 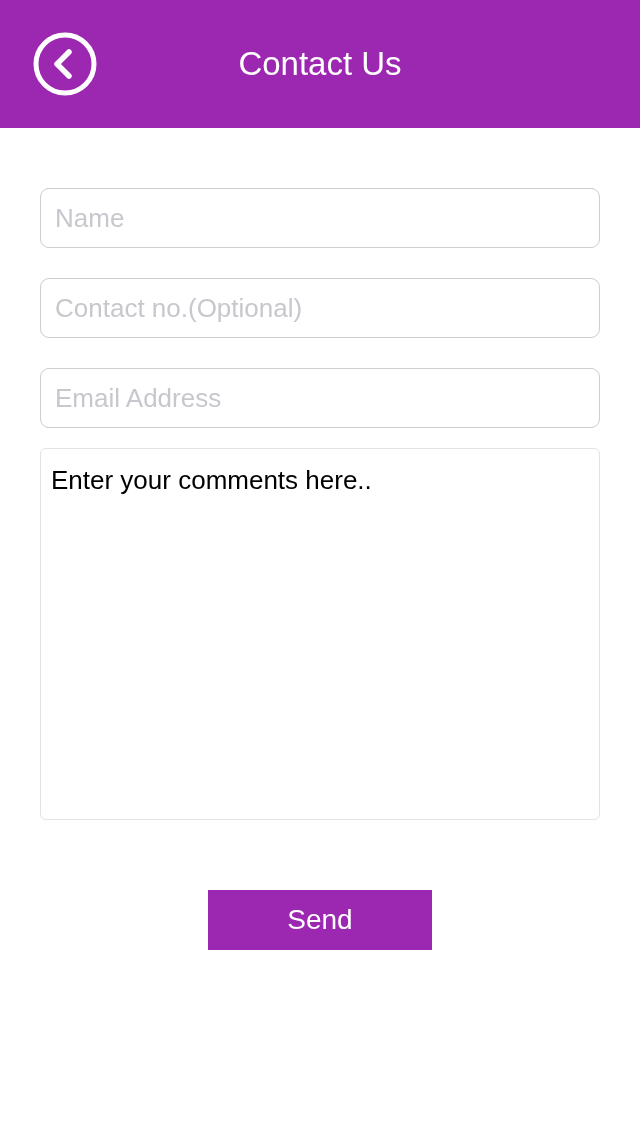 I want to click on back-button, so click(x=65, y=64).